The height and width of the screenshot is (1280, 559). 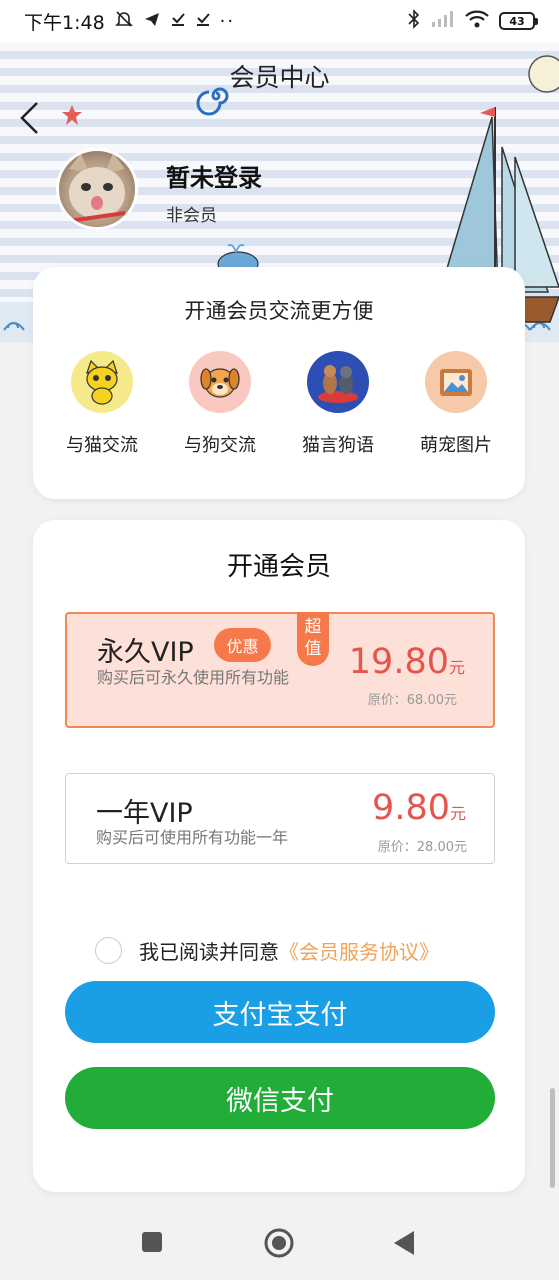 What do you see at coordinates (214, 175) in the screenshot?
I see `user-name: 暂未登录` at bounding box center [214, 175].